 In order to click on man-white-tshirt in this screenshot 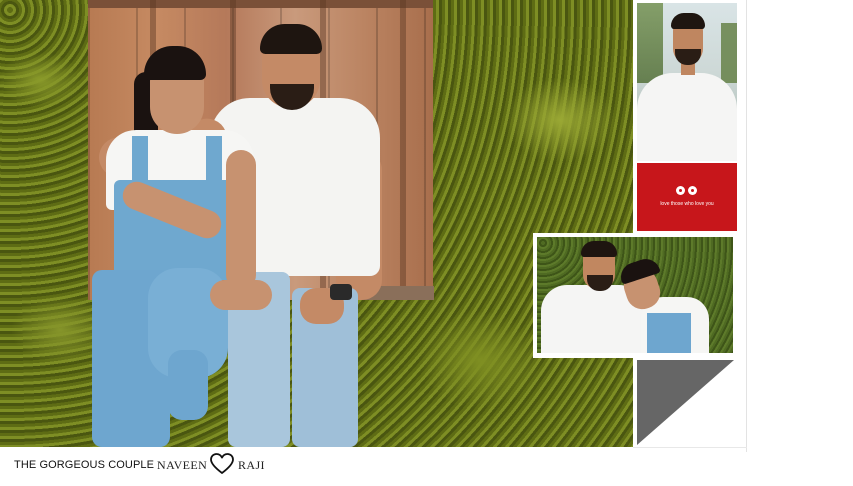, I will do `click(687, 117)`.